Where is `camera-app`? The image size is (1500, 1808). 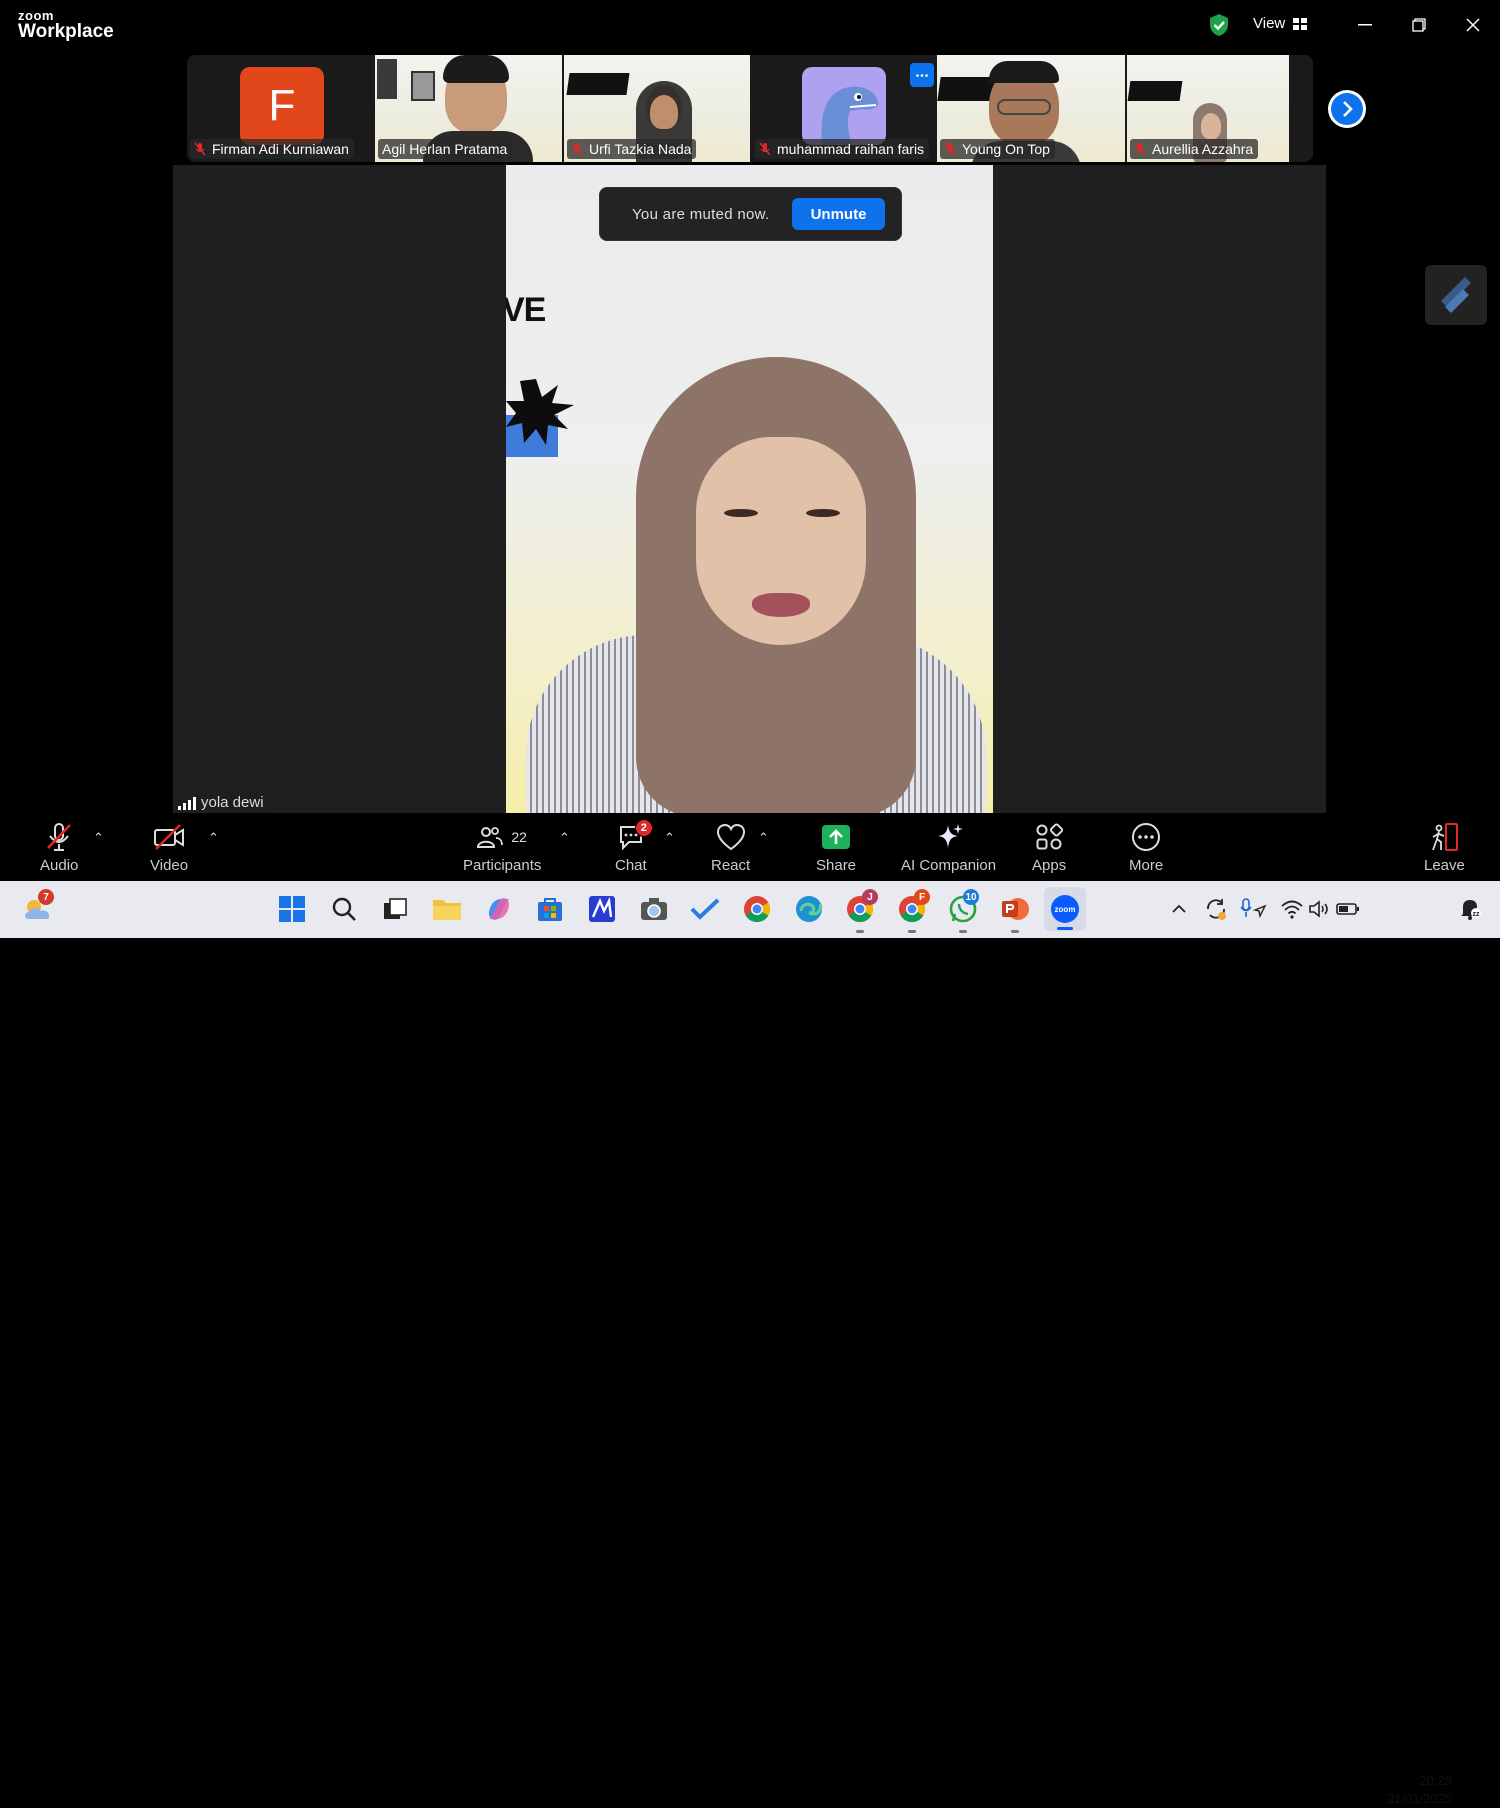 camera-app is located at coordinates (654, 909).